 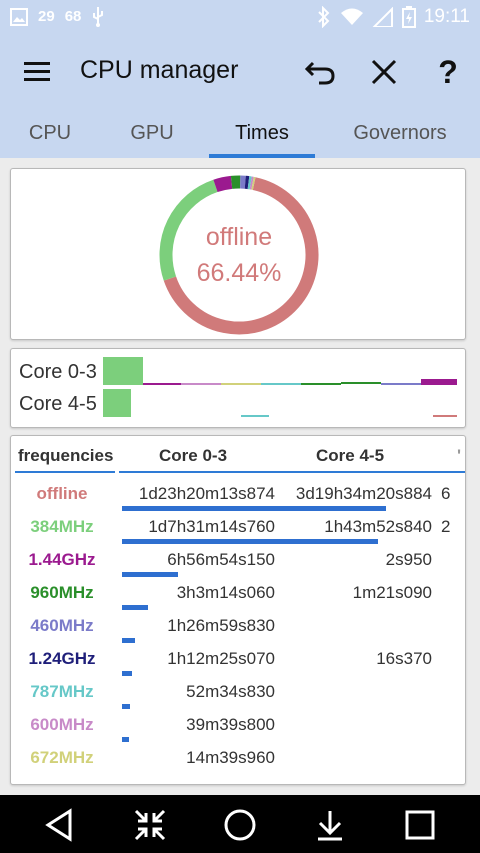 I want to click on undo-button, so click(x=320, y=72).